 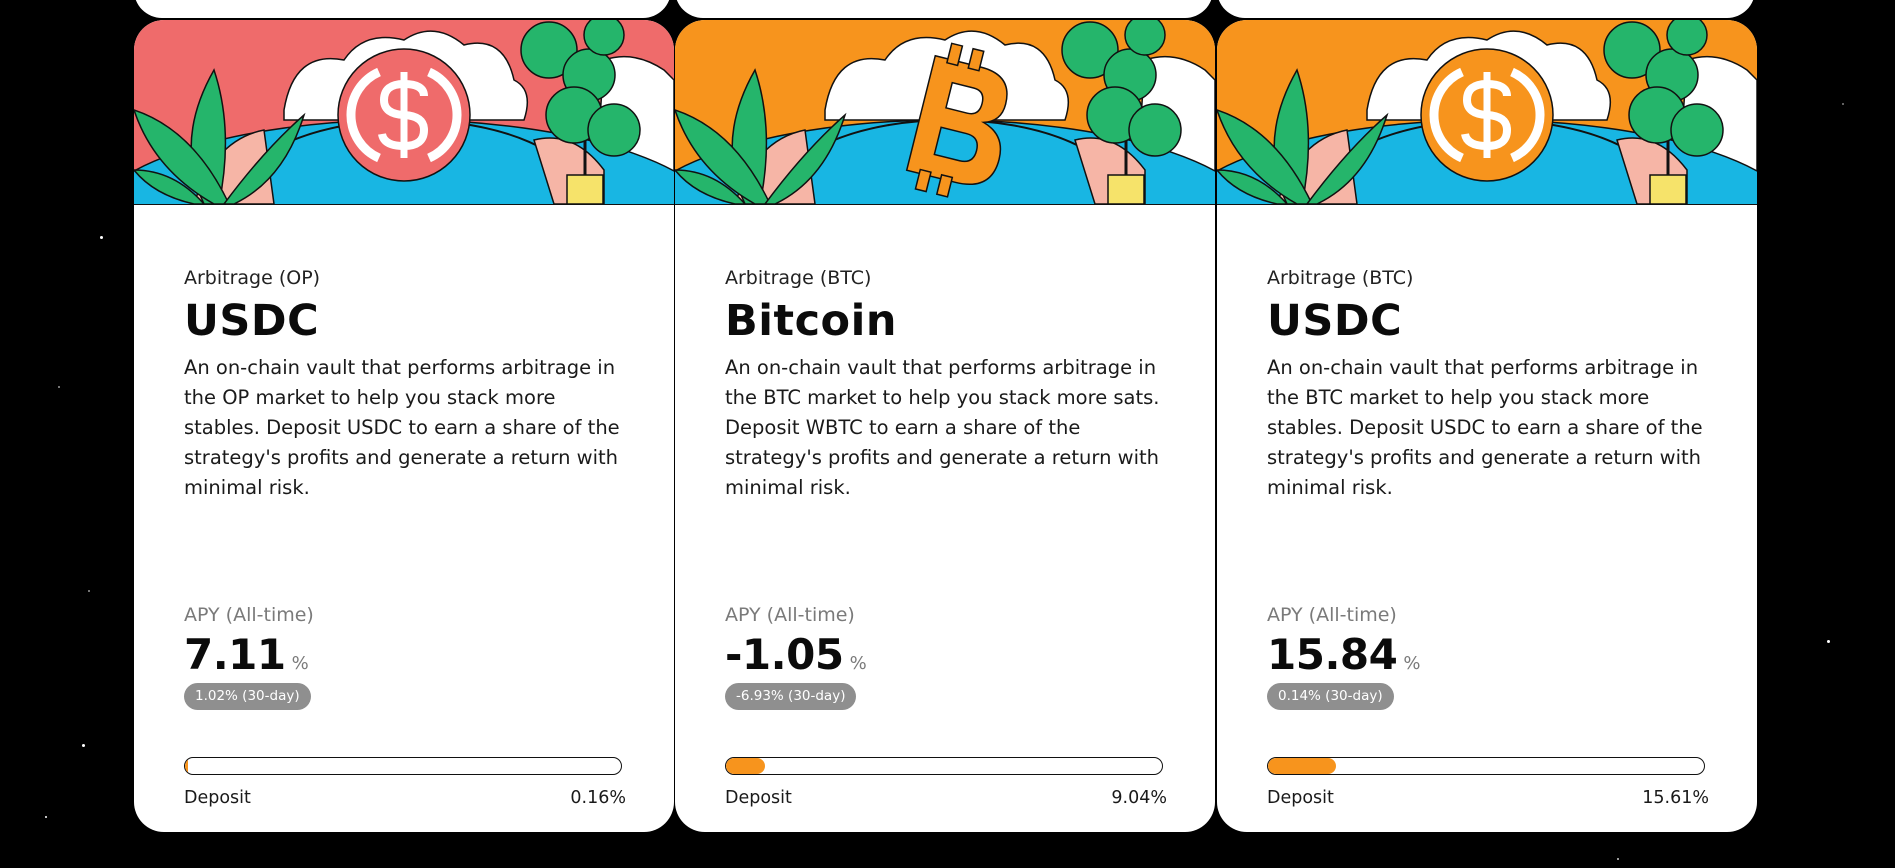 I want to click on apy-row: 7.11 %, so click(x=246, y=654).